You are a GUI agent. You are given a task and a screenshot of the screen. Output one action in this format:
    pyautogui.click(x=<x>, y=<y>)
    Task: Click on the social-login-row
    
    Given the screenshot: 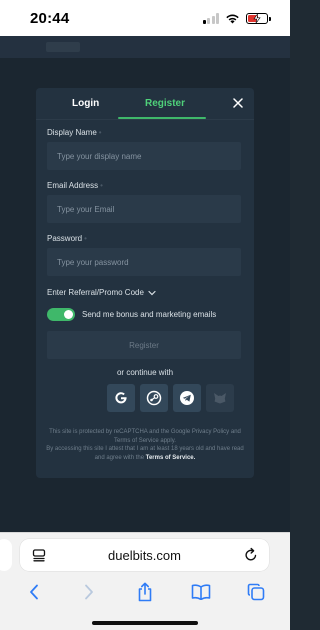 What is the action you would take?
    pyautogui.click(x=170, y=398)
    